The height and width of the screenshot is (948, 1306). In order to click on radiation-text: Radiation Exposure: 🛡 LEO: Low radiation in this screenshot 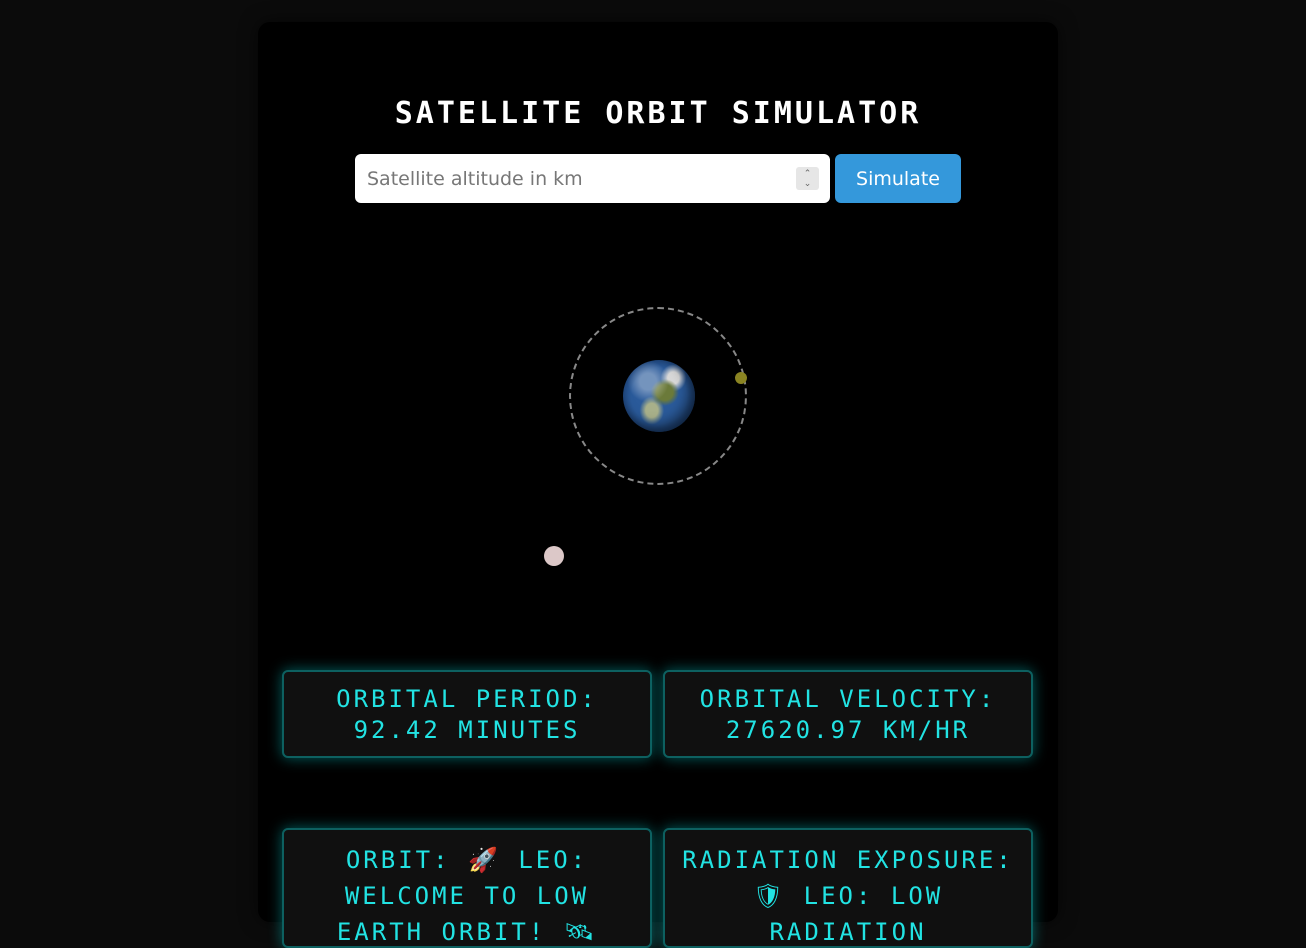, I will do `click(848, 896)`.